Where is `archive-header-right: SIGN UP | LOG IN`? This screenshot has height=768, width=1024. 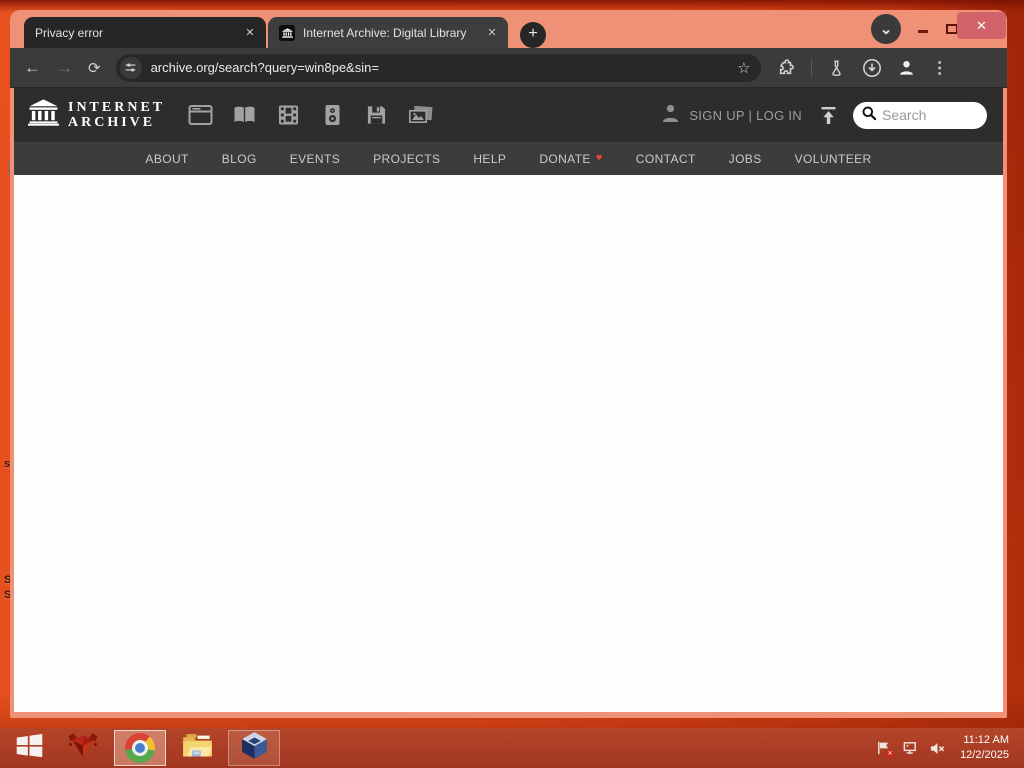 archive-header-right: SIGN UP | LOG IN is located at coordinates (823, 115).